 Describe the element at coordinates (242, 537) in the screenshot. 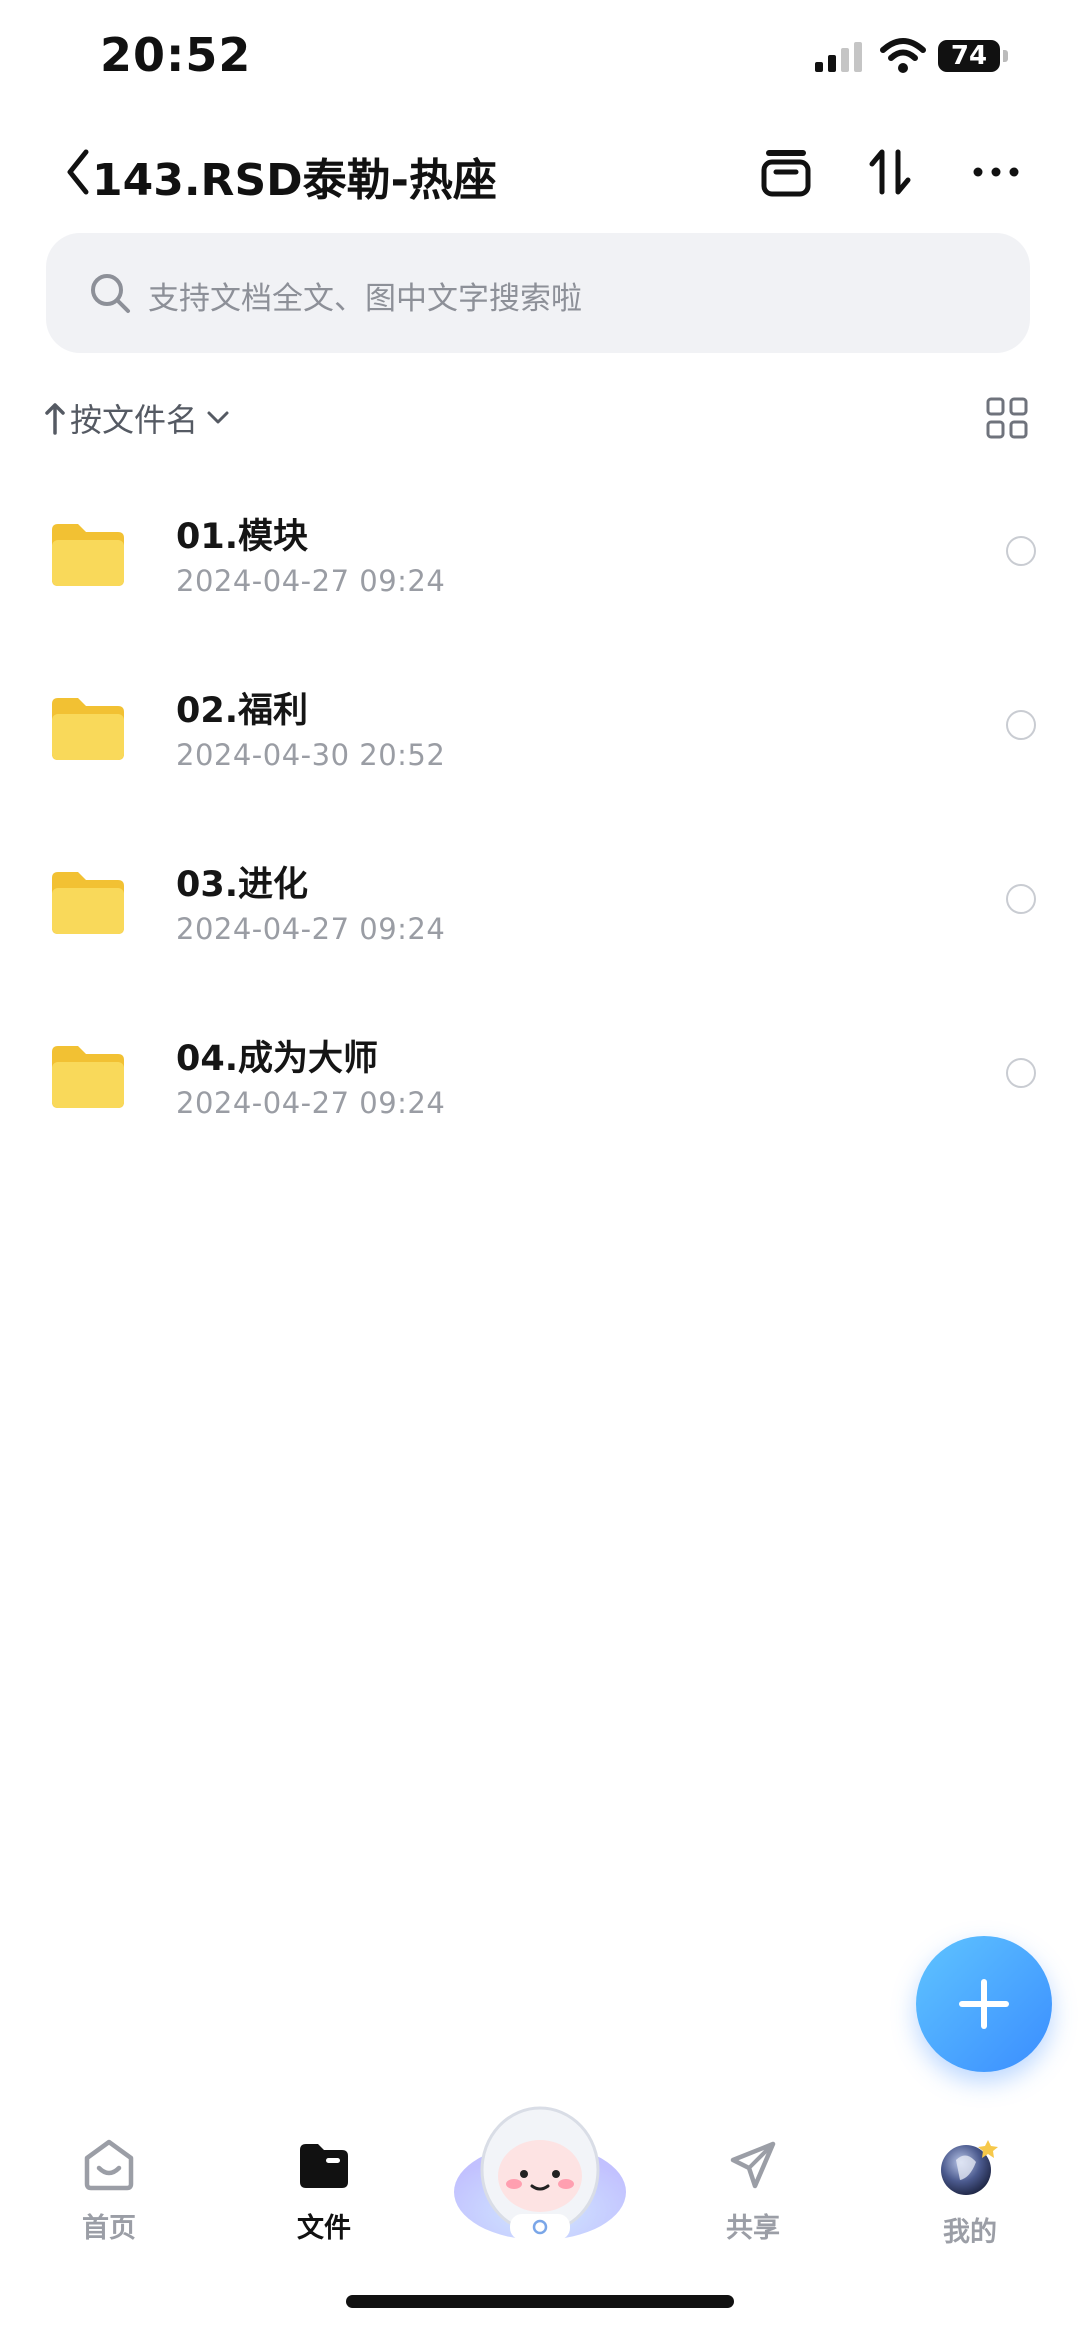

I see `file-name: 01.模块` at that location.